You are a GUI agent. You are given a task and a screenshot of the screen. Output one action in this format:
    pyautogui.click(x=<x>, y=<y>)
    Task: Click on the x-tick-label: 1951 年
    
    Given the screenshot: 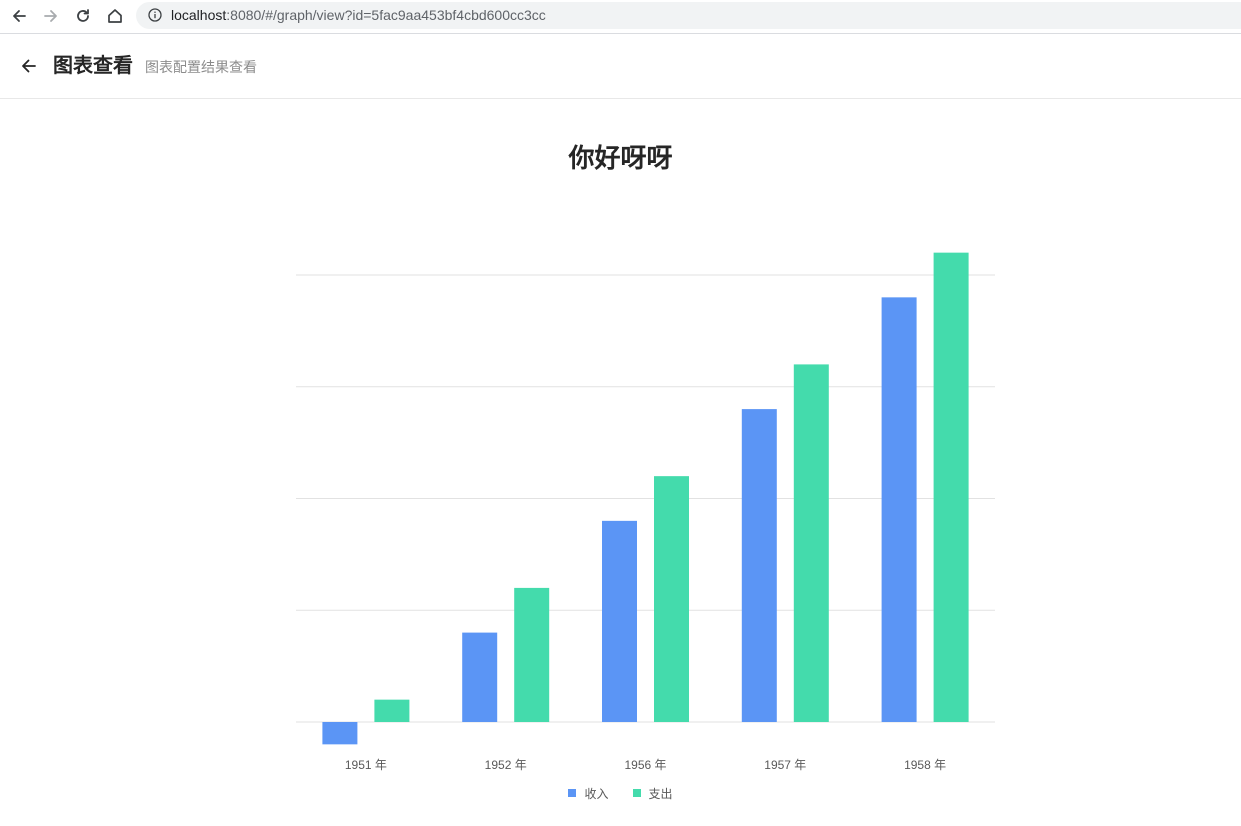 What is the action you would take?
    pyautogui.click(x=366, y=765)
    